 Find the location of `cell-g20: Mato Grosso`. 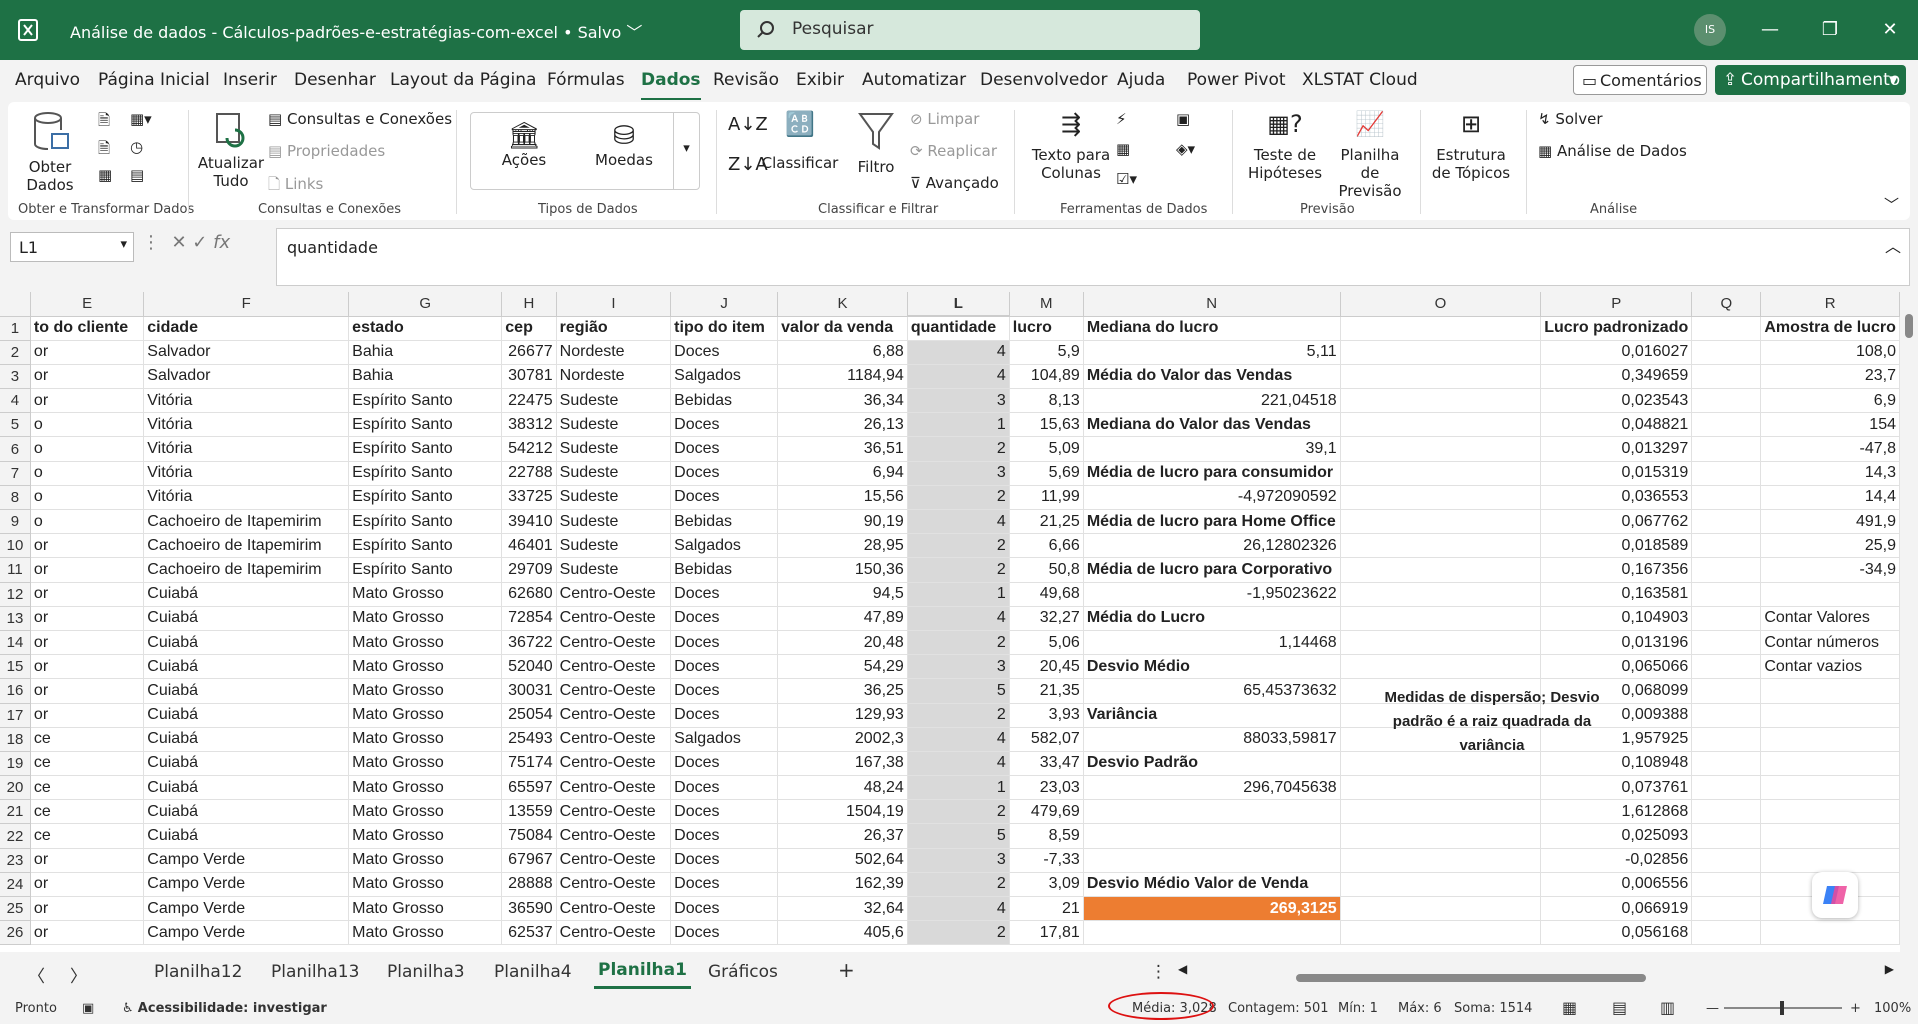

cell-g20: Mato Grosso is located at coordinates (425, 788).